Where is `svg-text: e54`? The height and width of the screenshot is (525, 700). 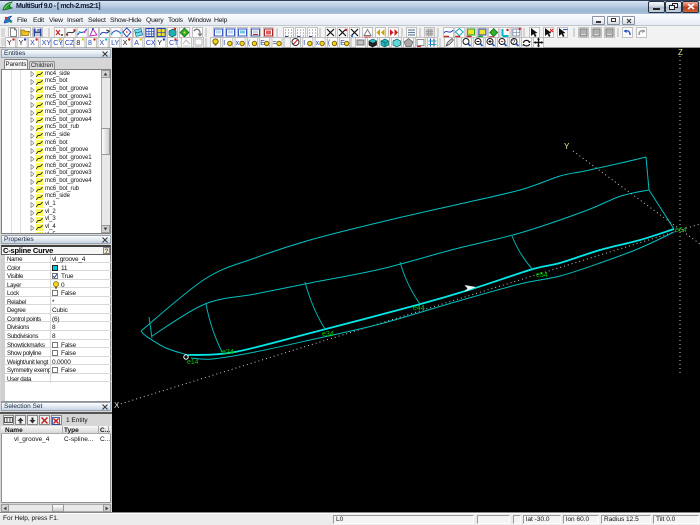 svg-text: e54 is located at coordinates (542, 275).